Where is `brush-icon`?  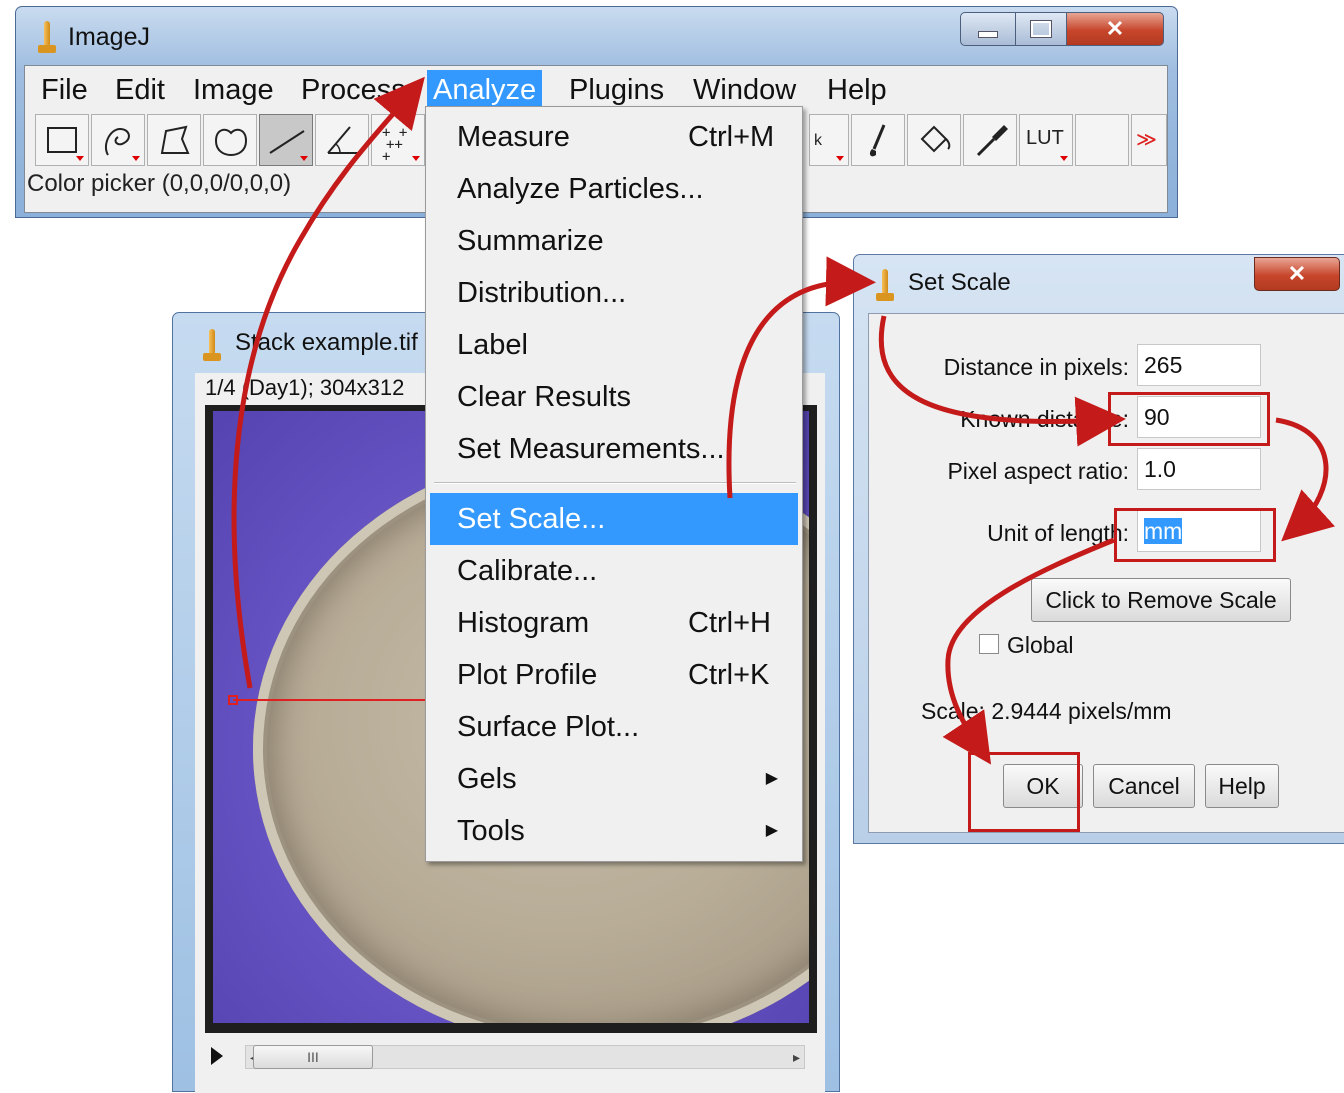
brush-icon is located at coordinates (877, 140).